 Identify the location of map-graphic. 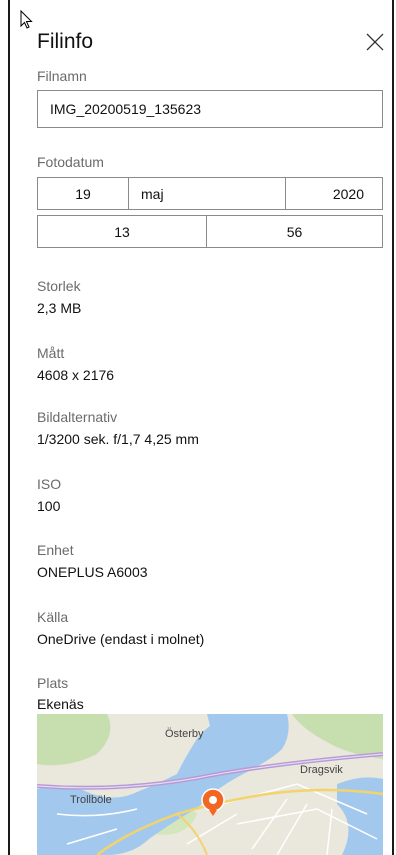
(210, 784).